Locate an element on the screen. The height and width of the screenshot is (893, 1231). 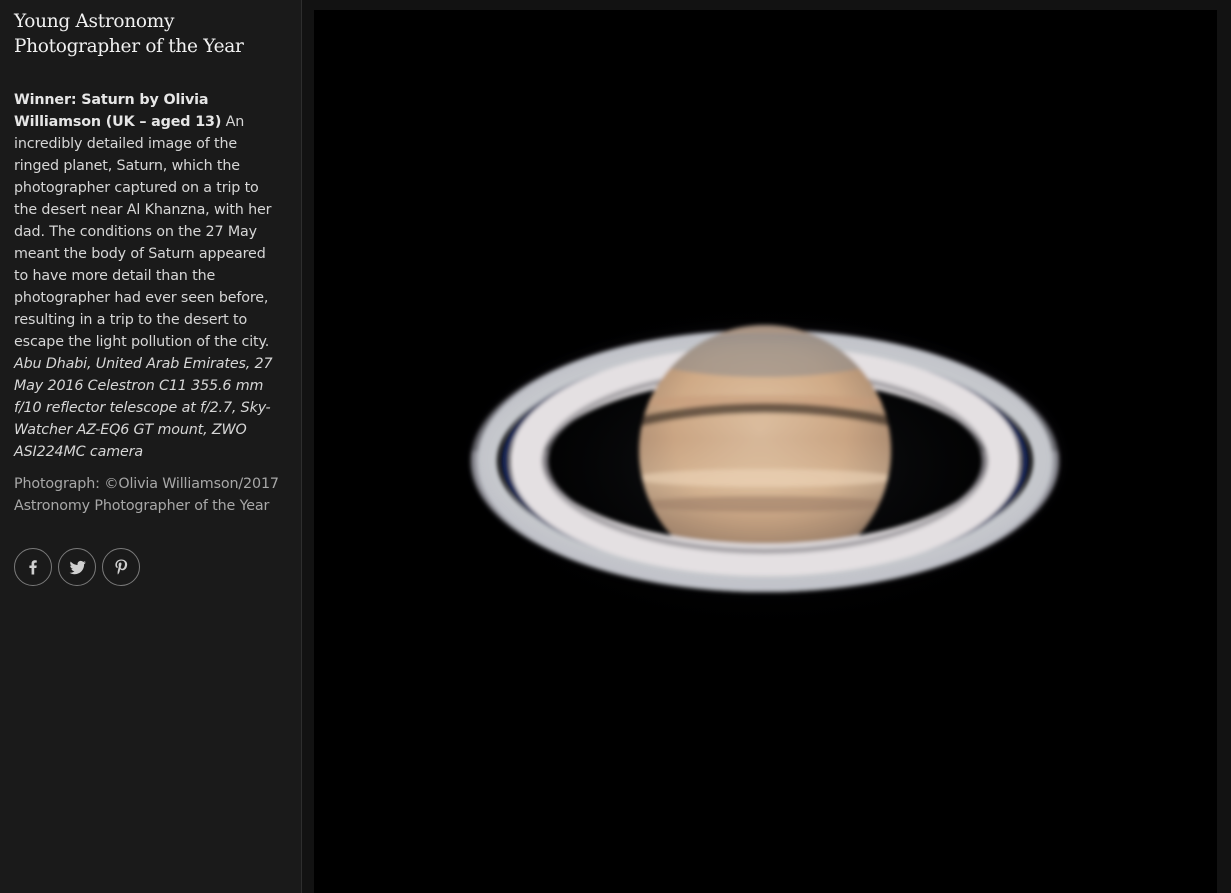
pinterest-icon is located at coordinates (121, 567).